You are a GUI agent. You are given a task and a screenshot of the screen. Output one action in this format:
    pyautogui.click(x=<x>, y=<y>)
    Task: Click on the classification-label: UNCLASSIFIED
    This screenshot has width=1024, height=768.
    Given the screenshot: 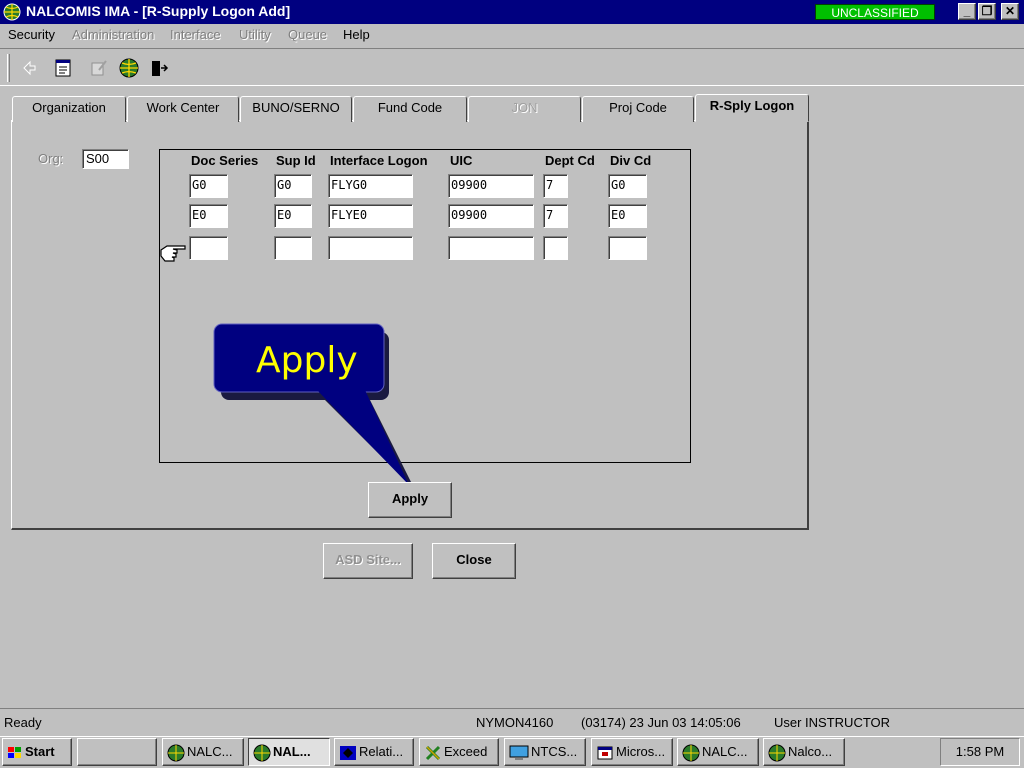 What is the action you would take?
    pyautogui.click(x=875, y=12)
    